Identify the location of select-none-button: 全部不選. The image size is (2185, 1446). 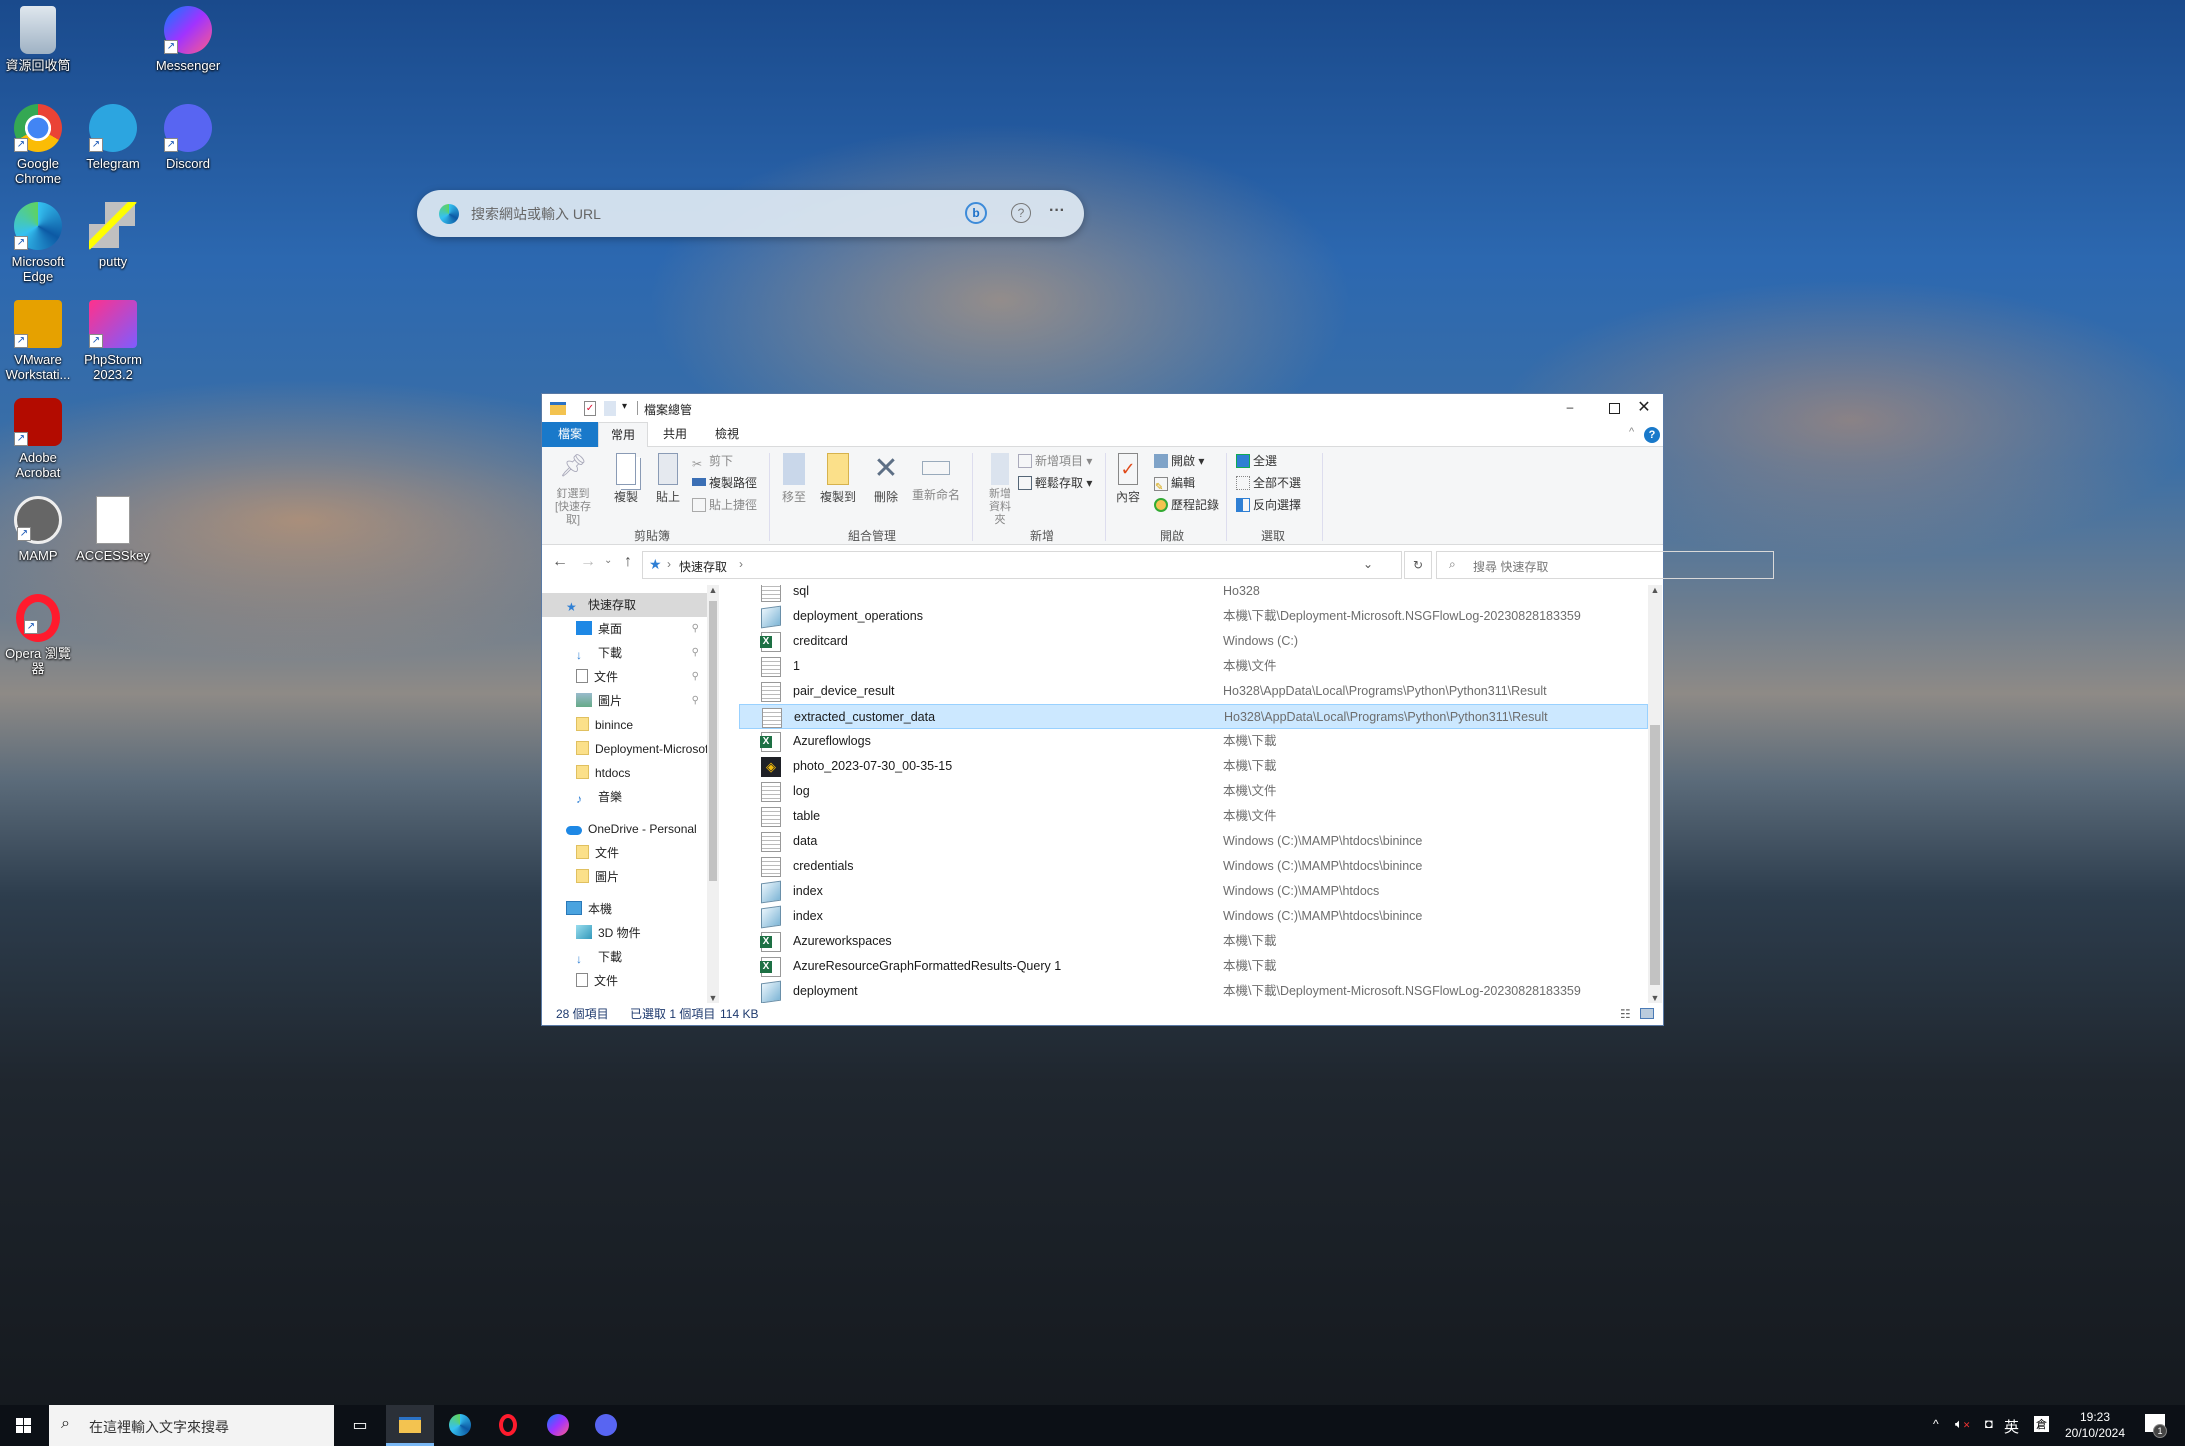
(1268, 483).